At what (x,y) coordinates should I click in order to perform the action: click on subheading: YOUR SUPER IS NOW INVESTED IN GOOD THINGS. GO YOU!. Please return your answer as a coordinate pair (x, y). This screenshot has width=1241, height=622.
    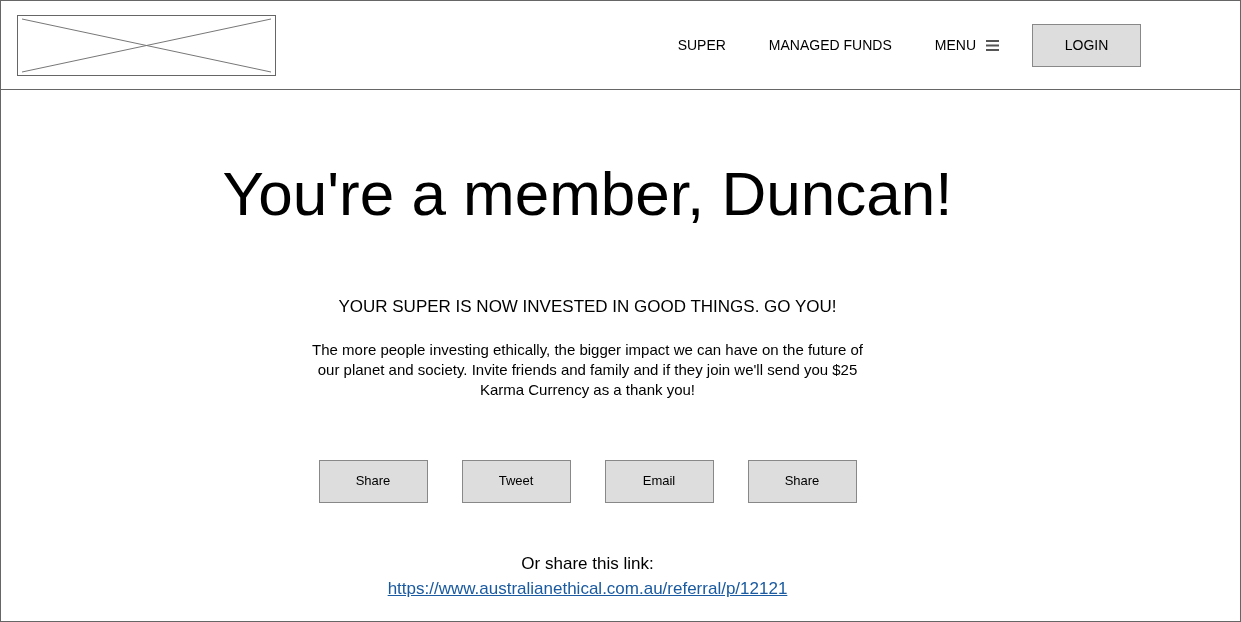
    Looking at the image, I should click on (587, 307).